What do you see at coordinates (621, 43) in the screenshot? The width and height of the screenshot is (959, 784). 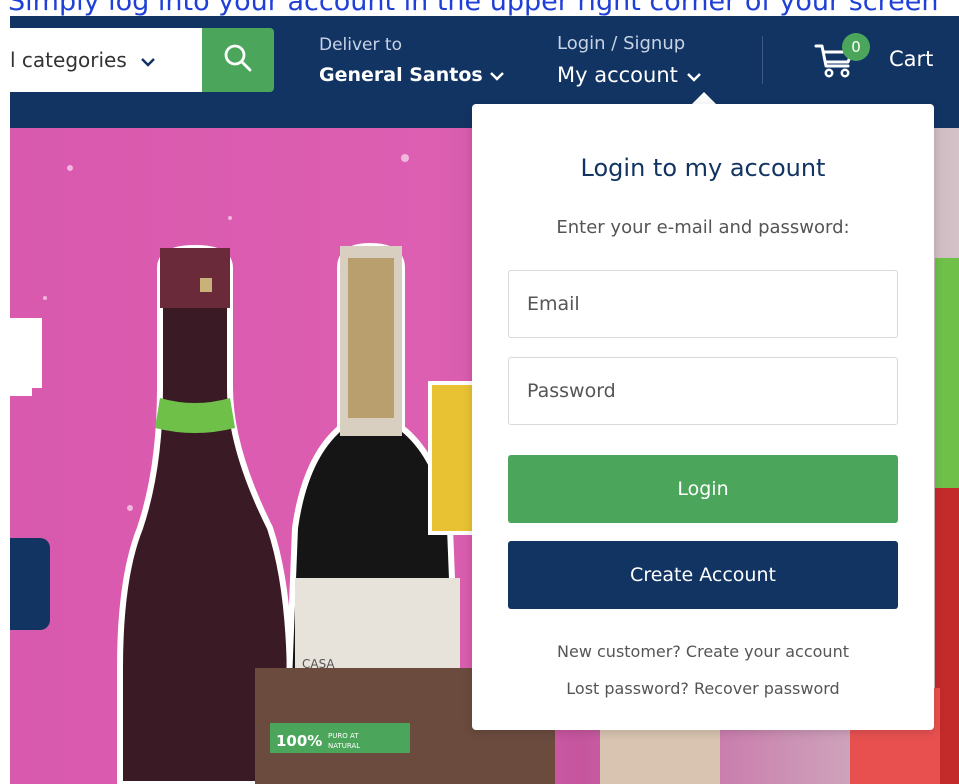 I see `login-signup-label: Login / Signup` at bounding box center [621, 43].